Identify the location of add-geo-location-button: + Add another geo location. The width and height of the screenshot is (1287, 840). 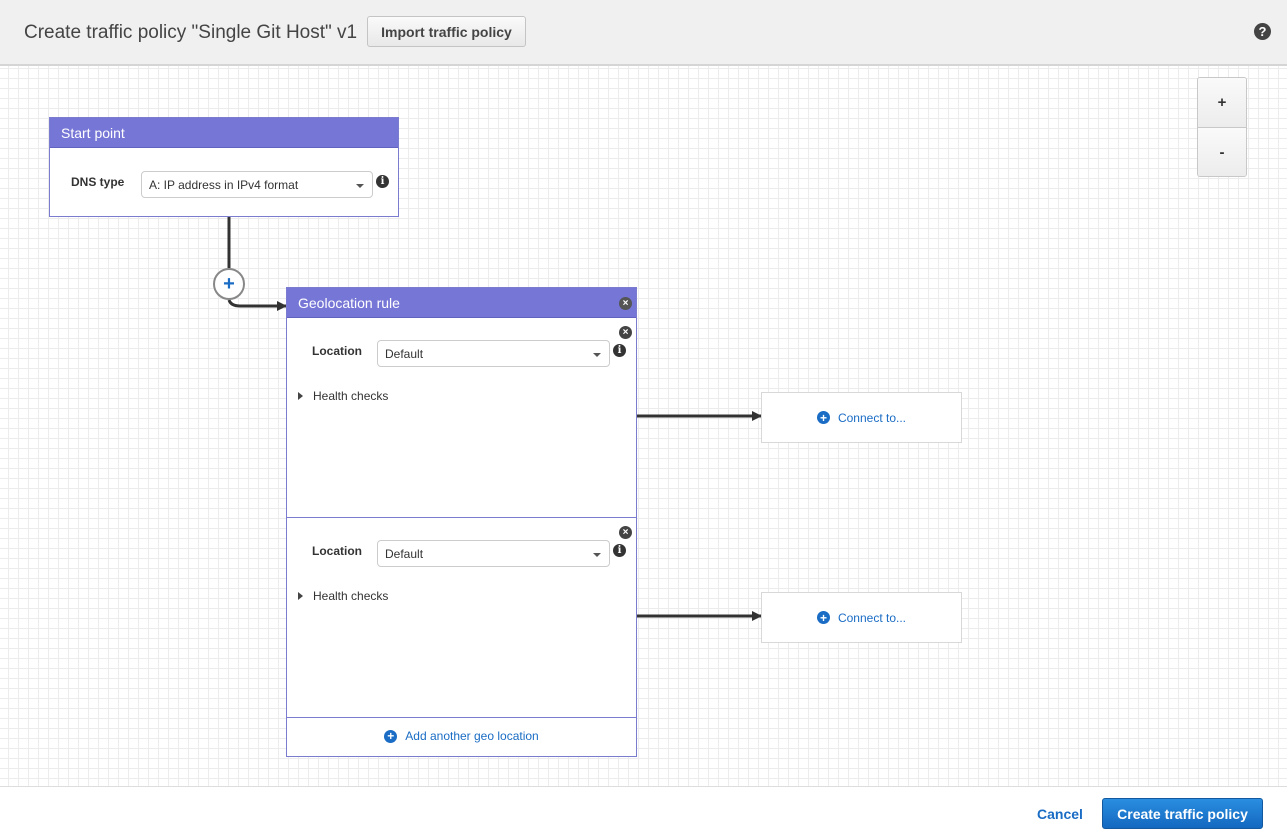
(461, 736).